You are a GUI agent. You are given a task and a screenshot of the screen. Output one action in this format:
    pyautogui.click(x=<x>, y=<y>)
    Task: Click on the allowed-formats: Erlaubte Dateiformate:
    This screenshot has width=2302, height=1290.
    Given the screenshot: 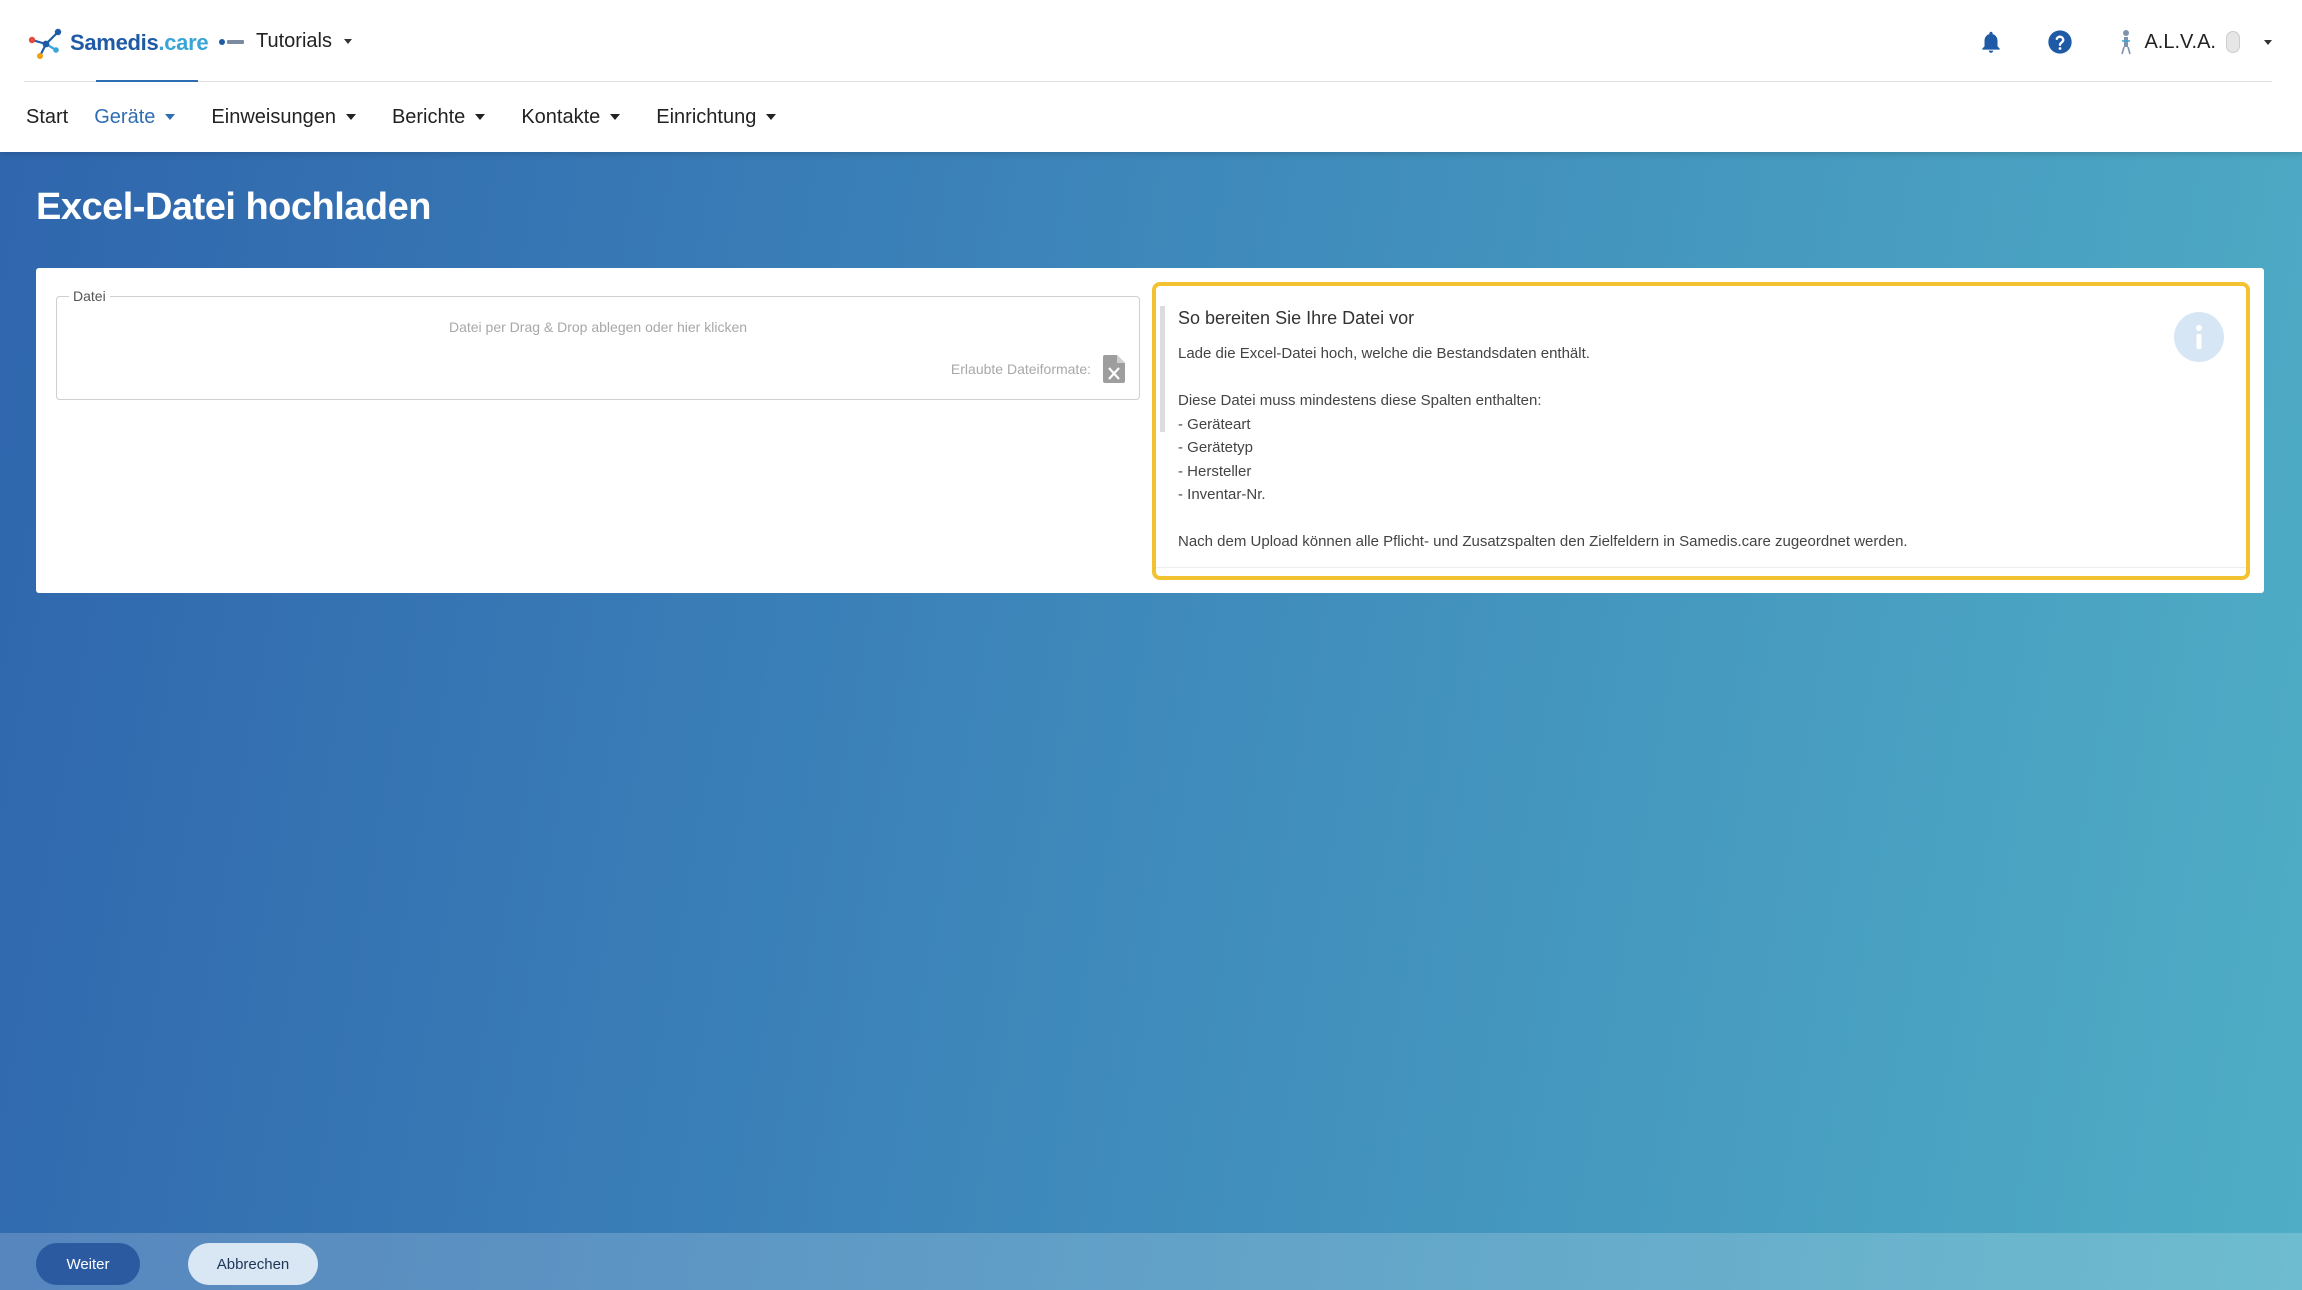 What is the action you would take?
    pyautogui.click(x=1038, y=369)
    